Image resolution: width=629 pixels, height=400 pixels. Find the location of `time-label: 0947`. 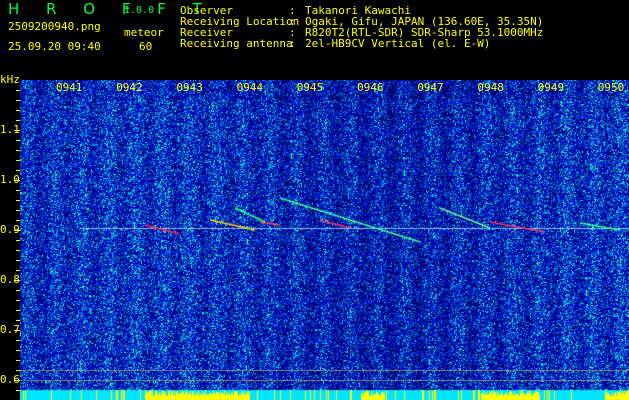

time-label: 0947 is located at coordinates (430, 87).